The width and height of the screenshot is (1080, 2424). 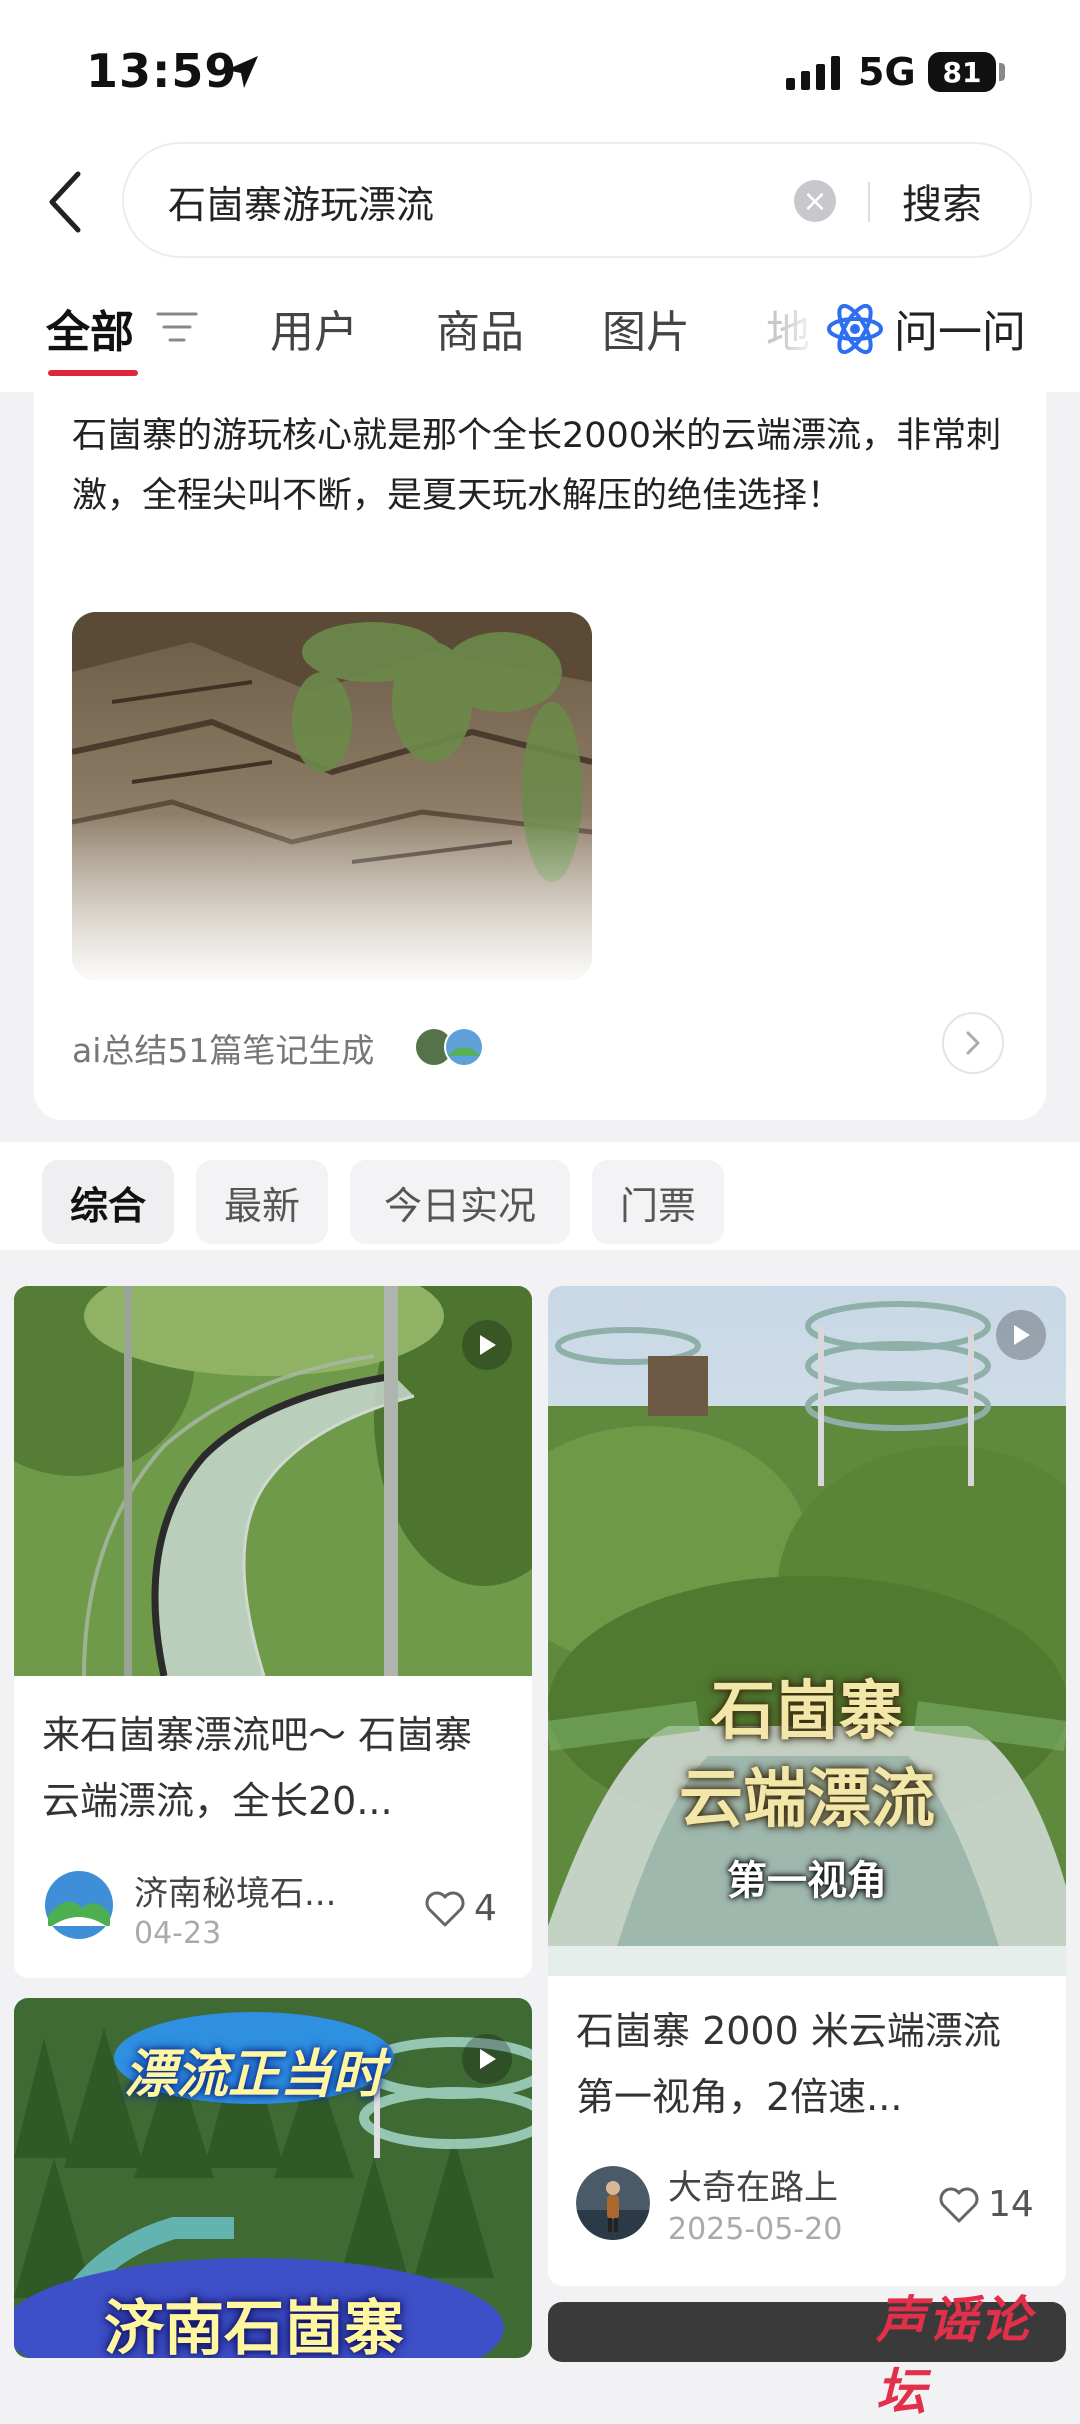 I want to click on post-author: 大奇在路上, so click(x=753, y=2184).